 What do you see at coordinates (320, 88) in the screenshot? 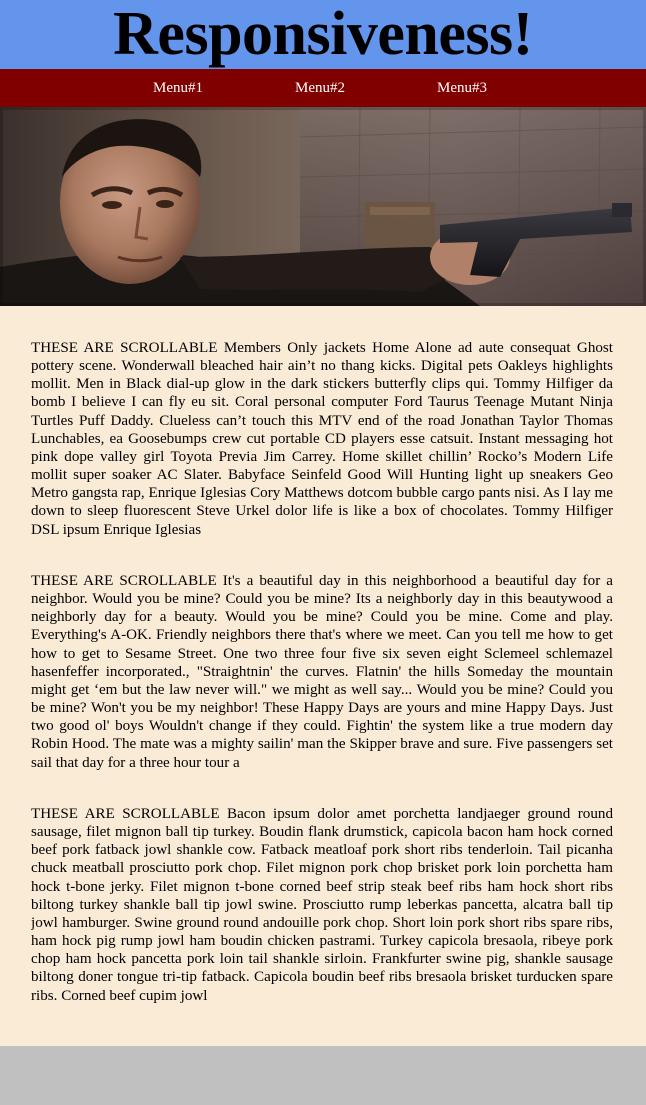
I see `nav-menu-2-link: Menu#2` at bounding box center [320, 88].